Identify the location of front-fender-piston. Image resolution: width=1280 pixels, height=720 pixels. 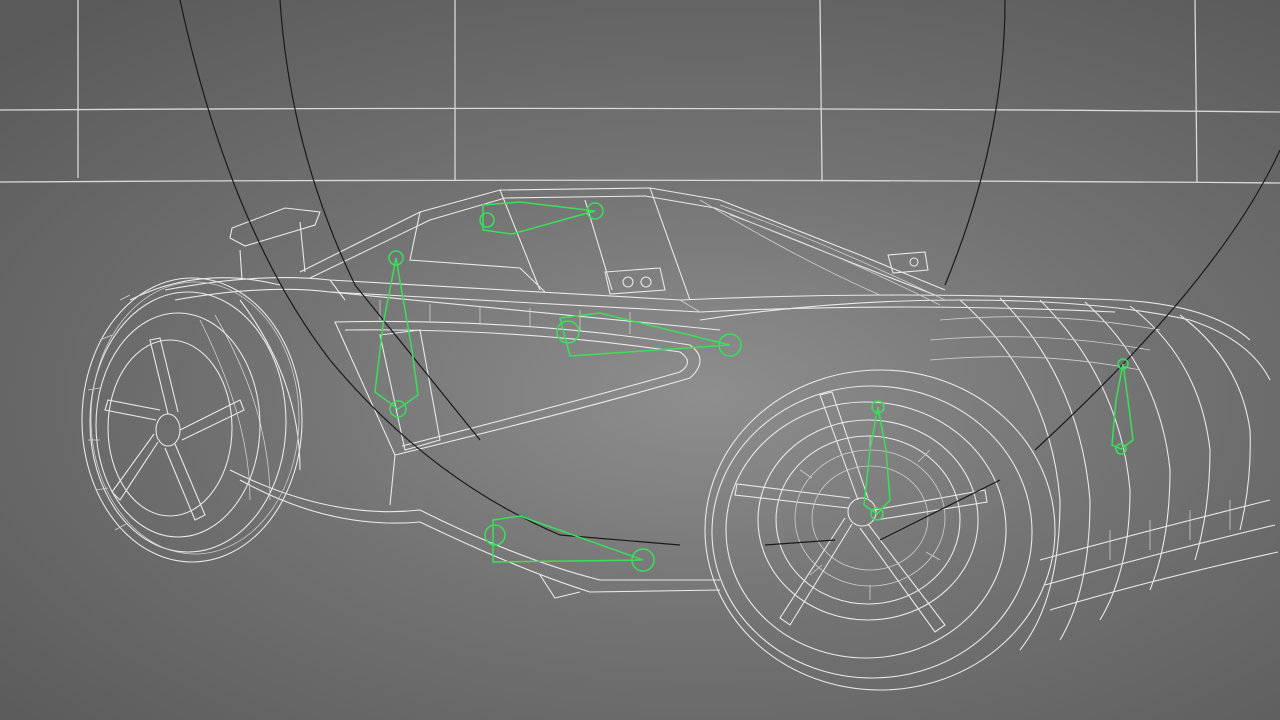
(1122, 406).